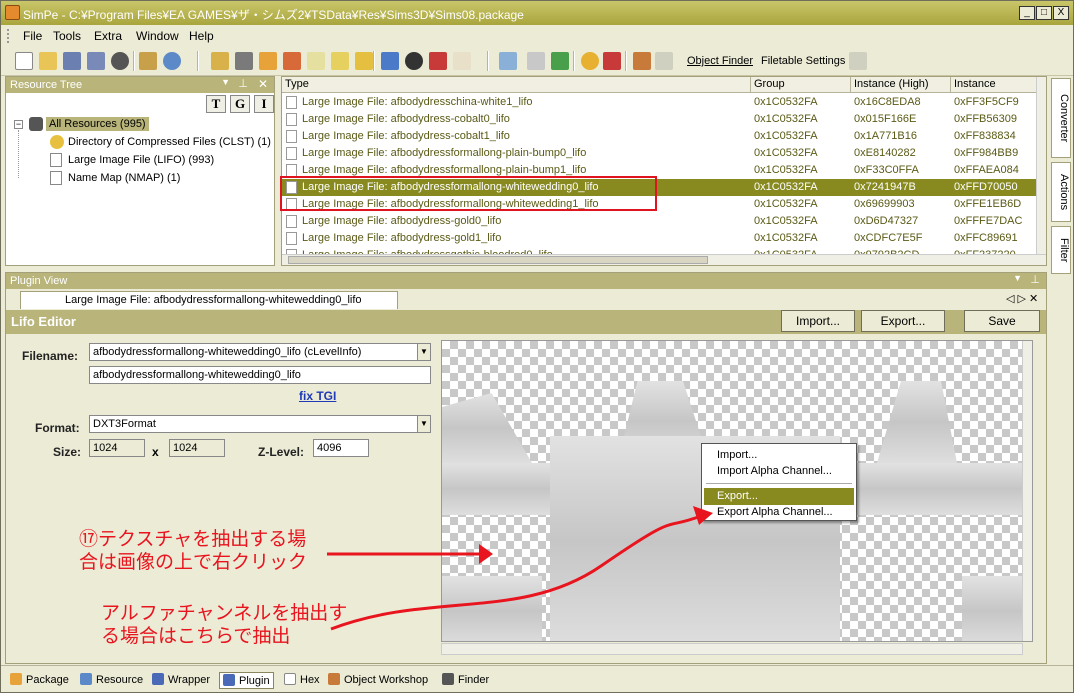  What do you see at coordinates (334, 679) in the screenshot?
I see `workshop-icon` at bounding box center [334, 679].